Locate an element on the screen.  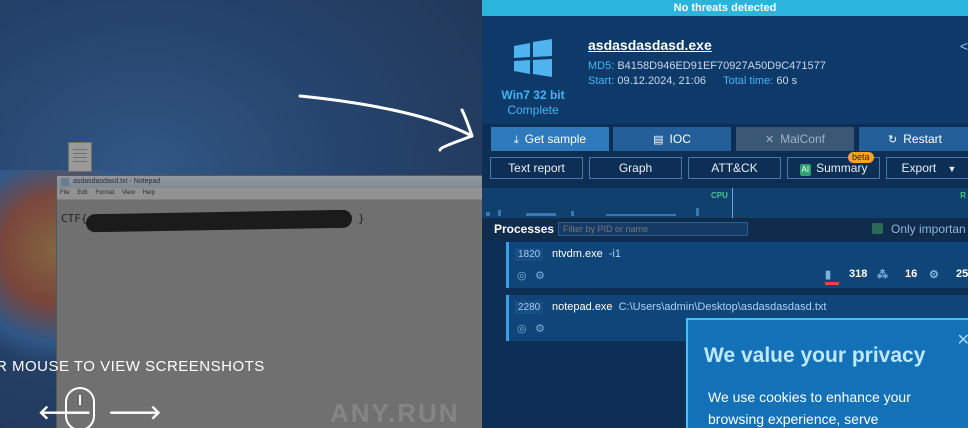
file-icon: ▮ is located at coordinates (828, 275).